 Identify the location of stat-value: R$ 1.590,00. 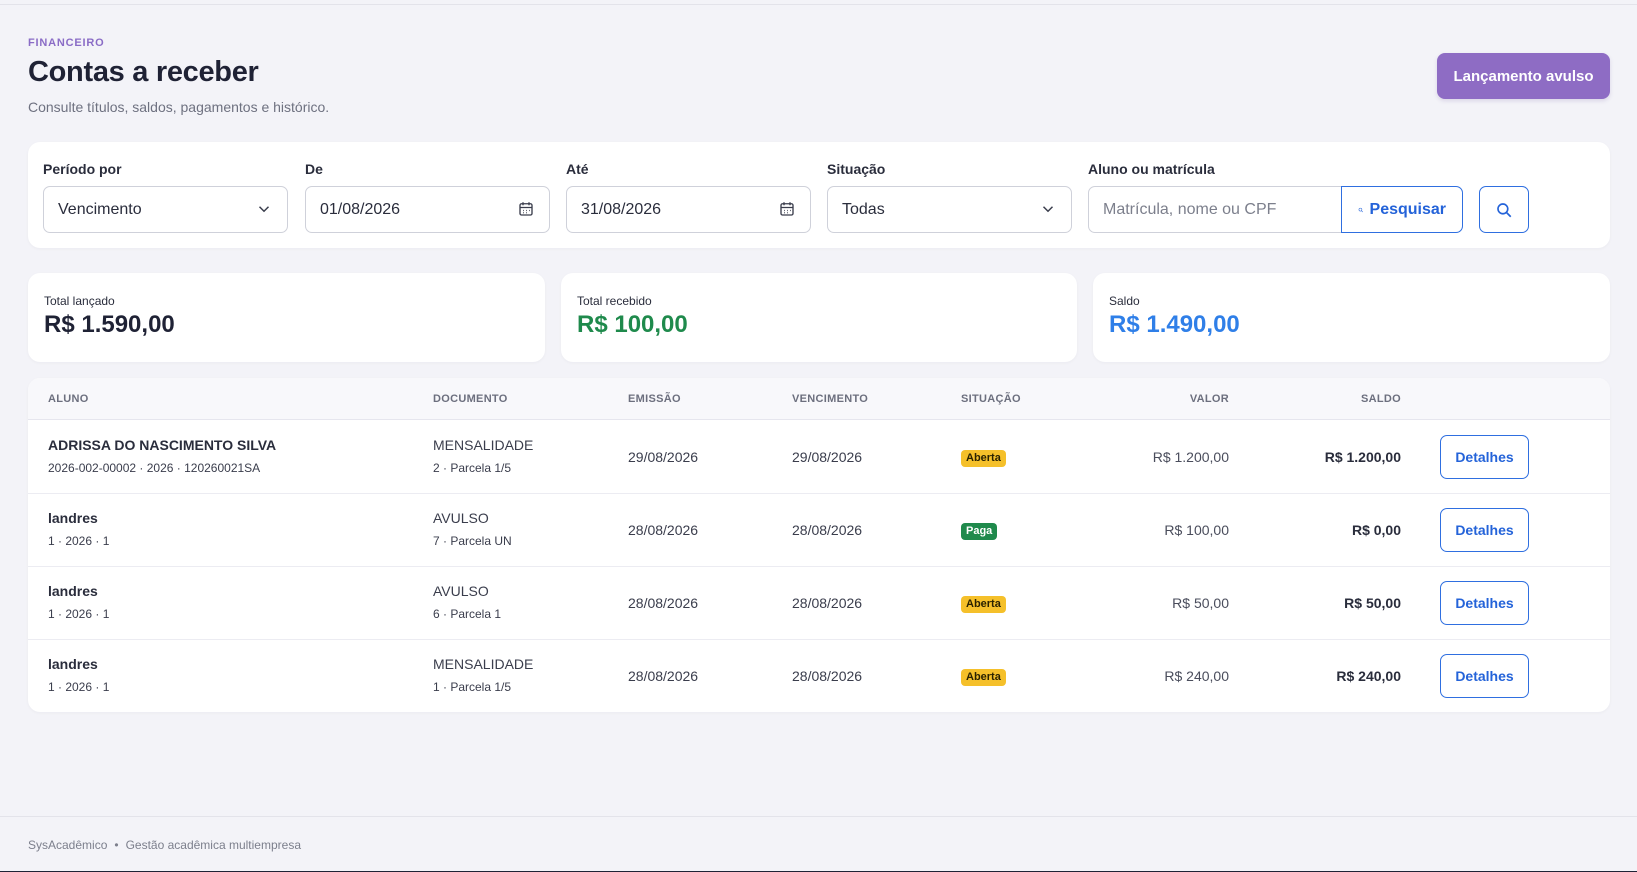
(109, 324).